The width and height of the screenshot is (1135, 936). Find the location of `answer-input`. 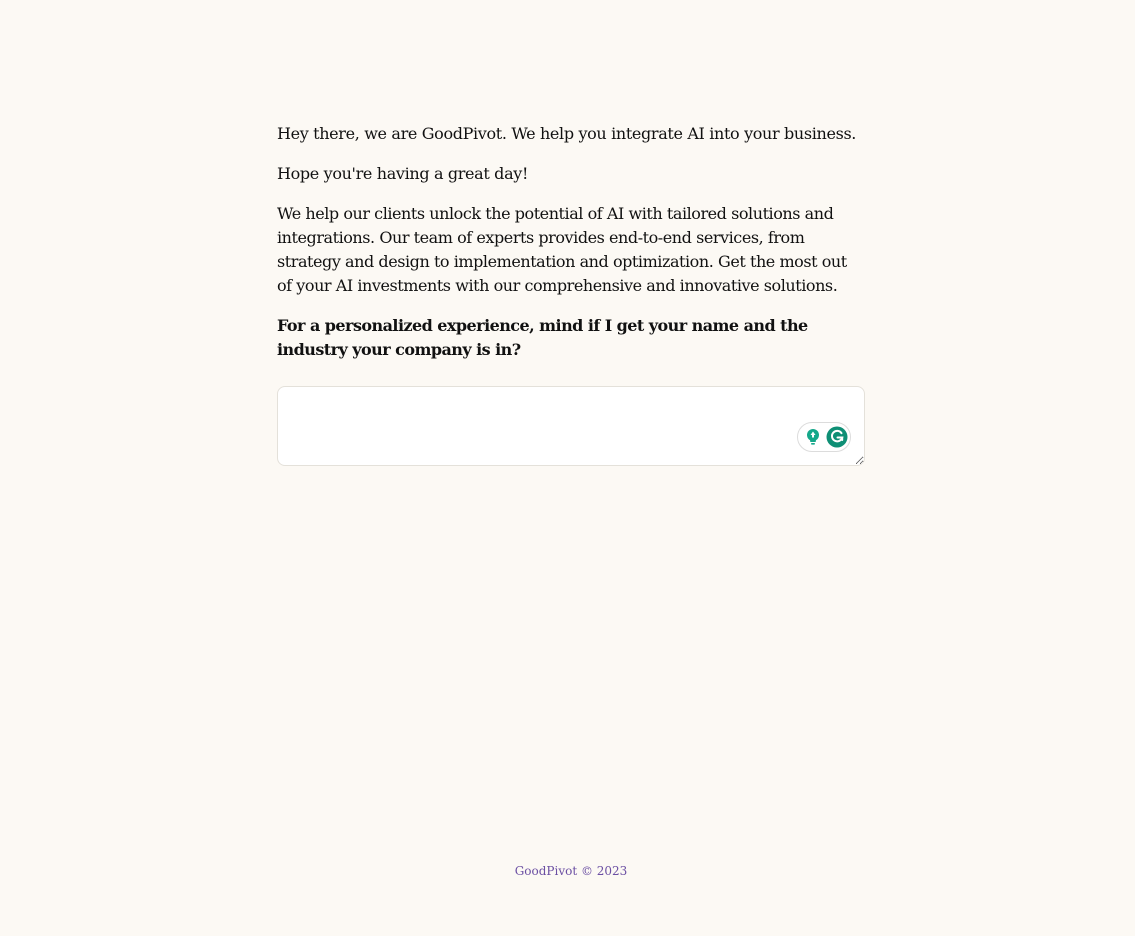

answer-input is located at coordinates (571, 426).